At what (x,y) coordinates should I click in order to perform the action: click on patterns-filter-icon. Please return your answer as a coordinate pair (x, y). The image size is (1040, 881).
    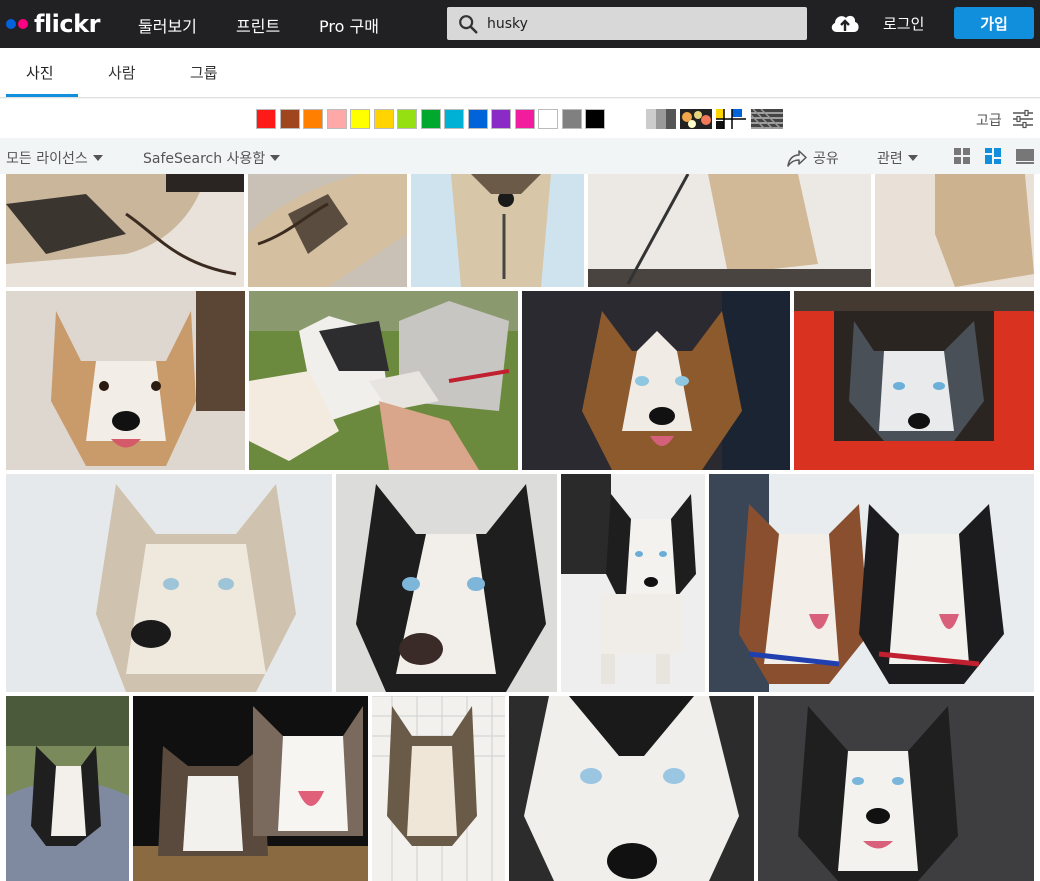
    Looking at the image, I should click on (767, 119).